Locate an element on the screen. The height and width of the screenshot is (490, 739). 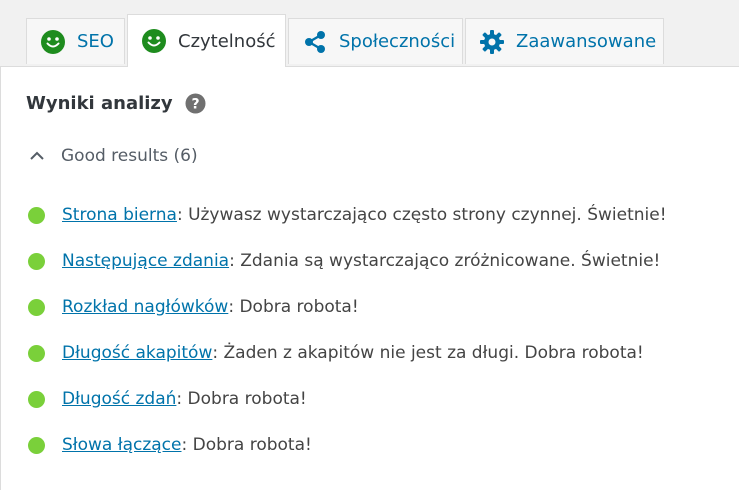
share-icon is located at coordinates (315, 42).